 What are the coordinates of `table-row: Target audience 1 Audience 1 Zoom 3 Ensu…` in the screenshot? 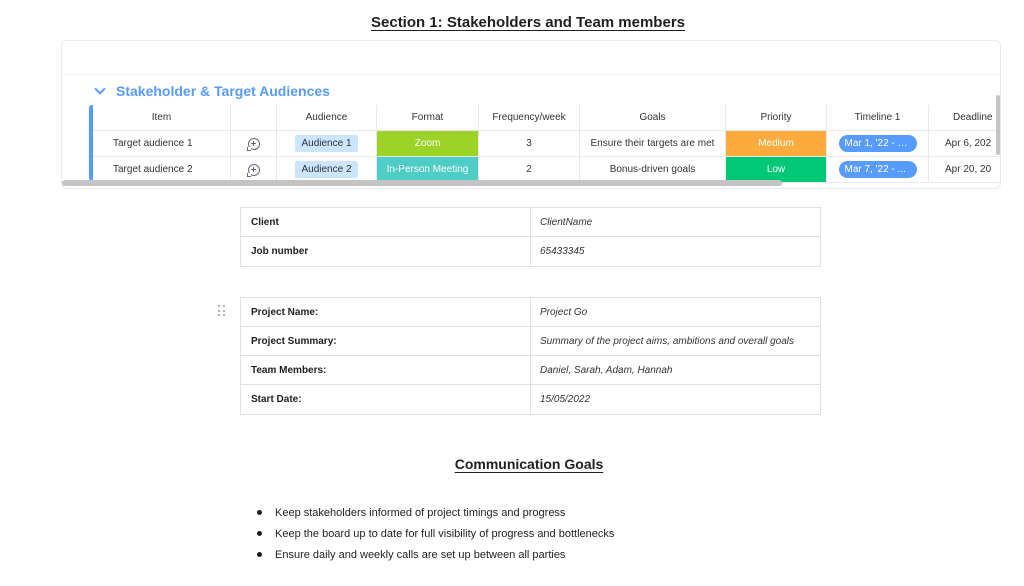 It's located at (546, 144).